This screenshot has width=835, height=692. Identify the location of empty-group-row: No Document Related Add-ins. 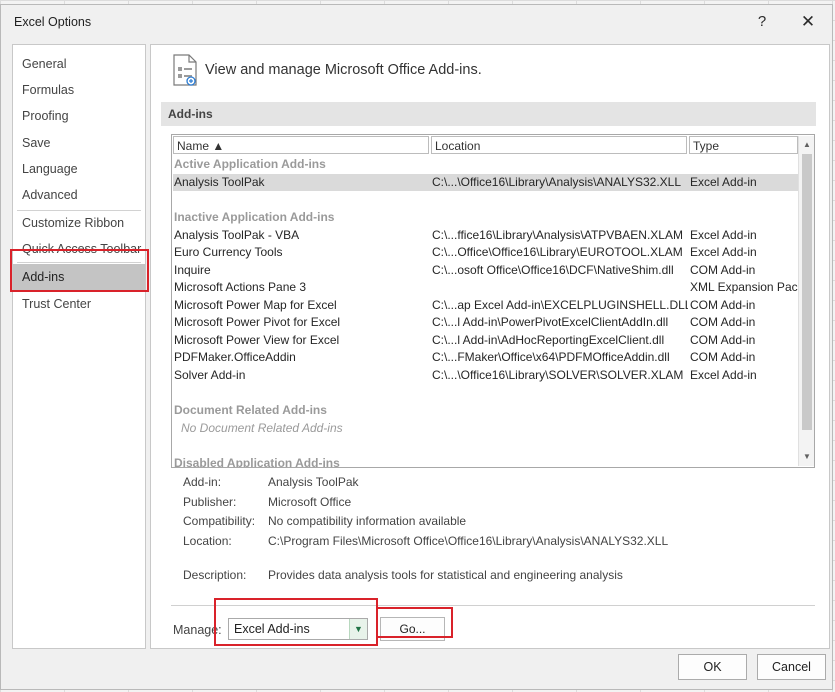
(485, 429).